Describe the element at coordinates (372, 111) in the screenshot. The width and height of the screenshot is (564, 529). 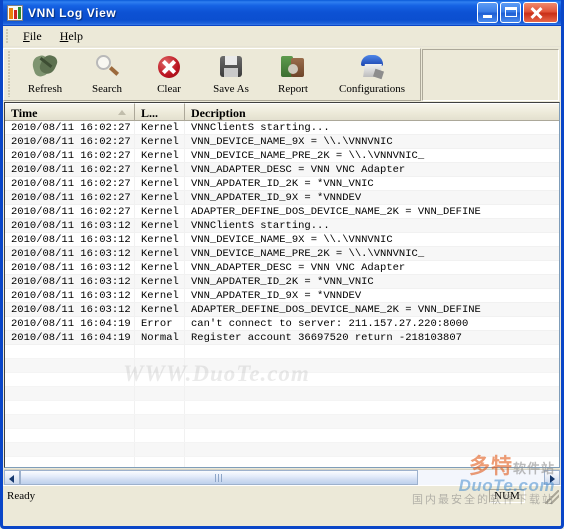
I see `column-header-description: Decription` at that location.